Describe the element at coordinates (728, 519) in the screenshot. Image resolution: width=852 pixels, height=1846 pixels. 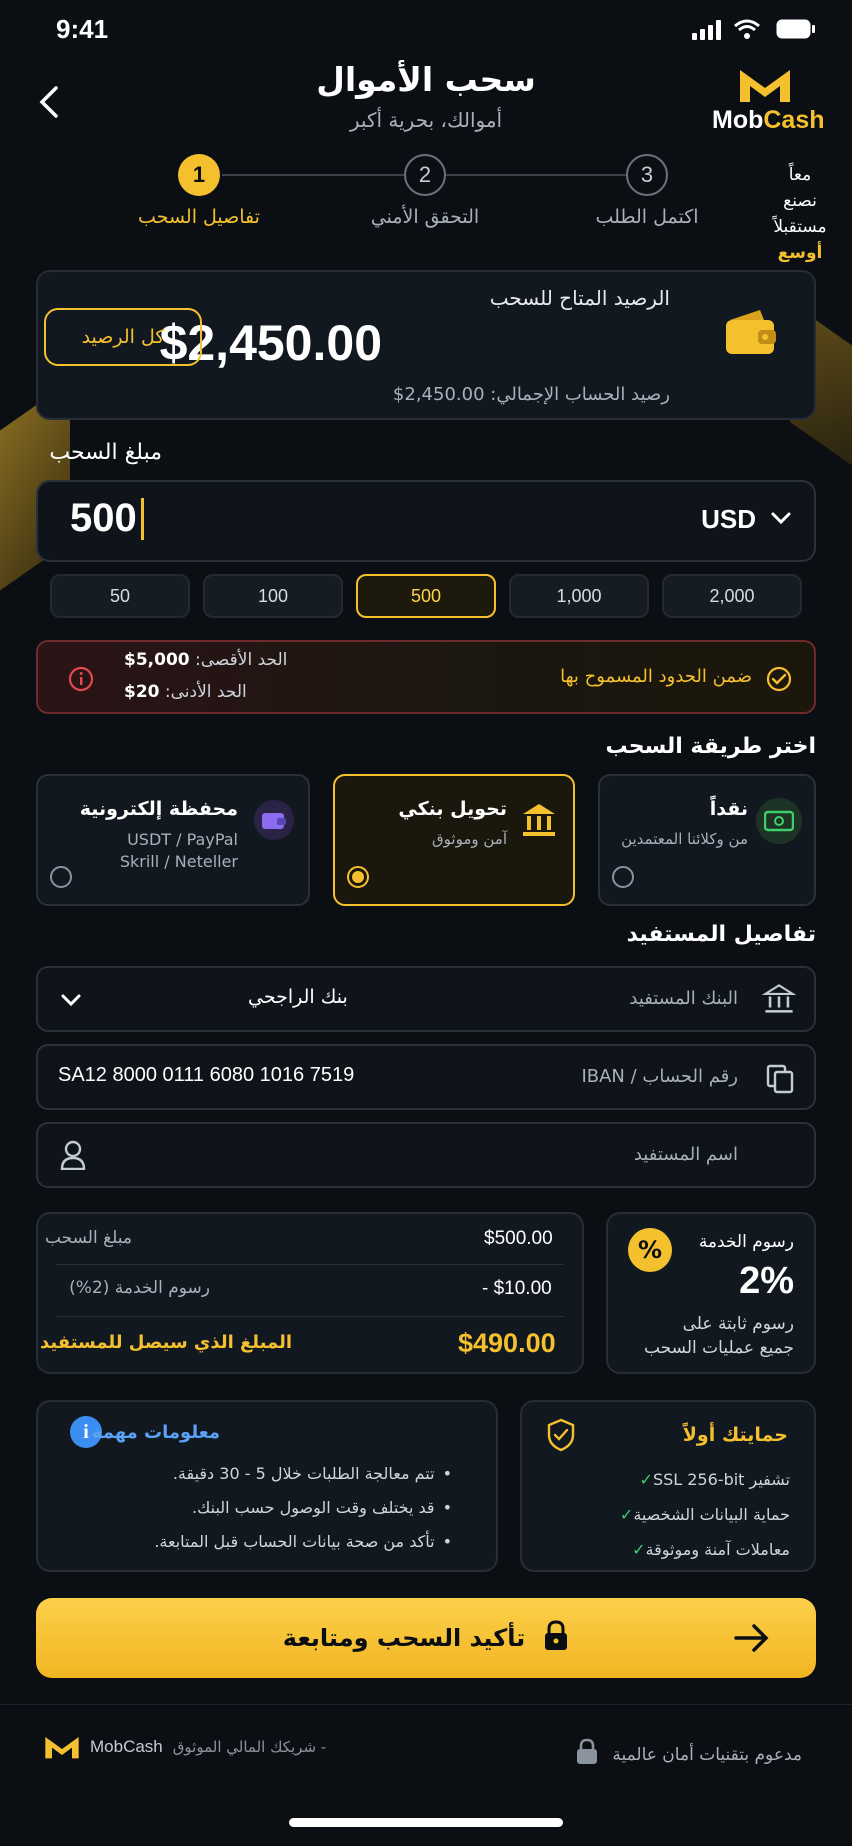
I see `currency-value: USD` at that location.